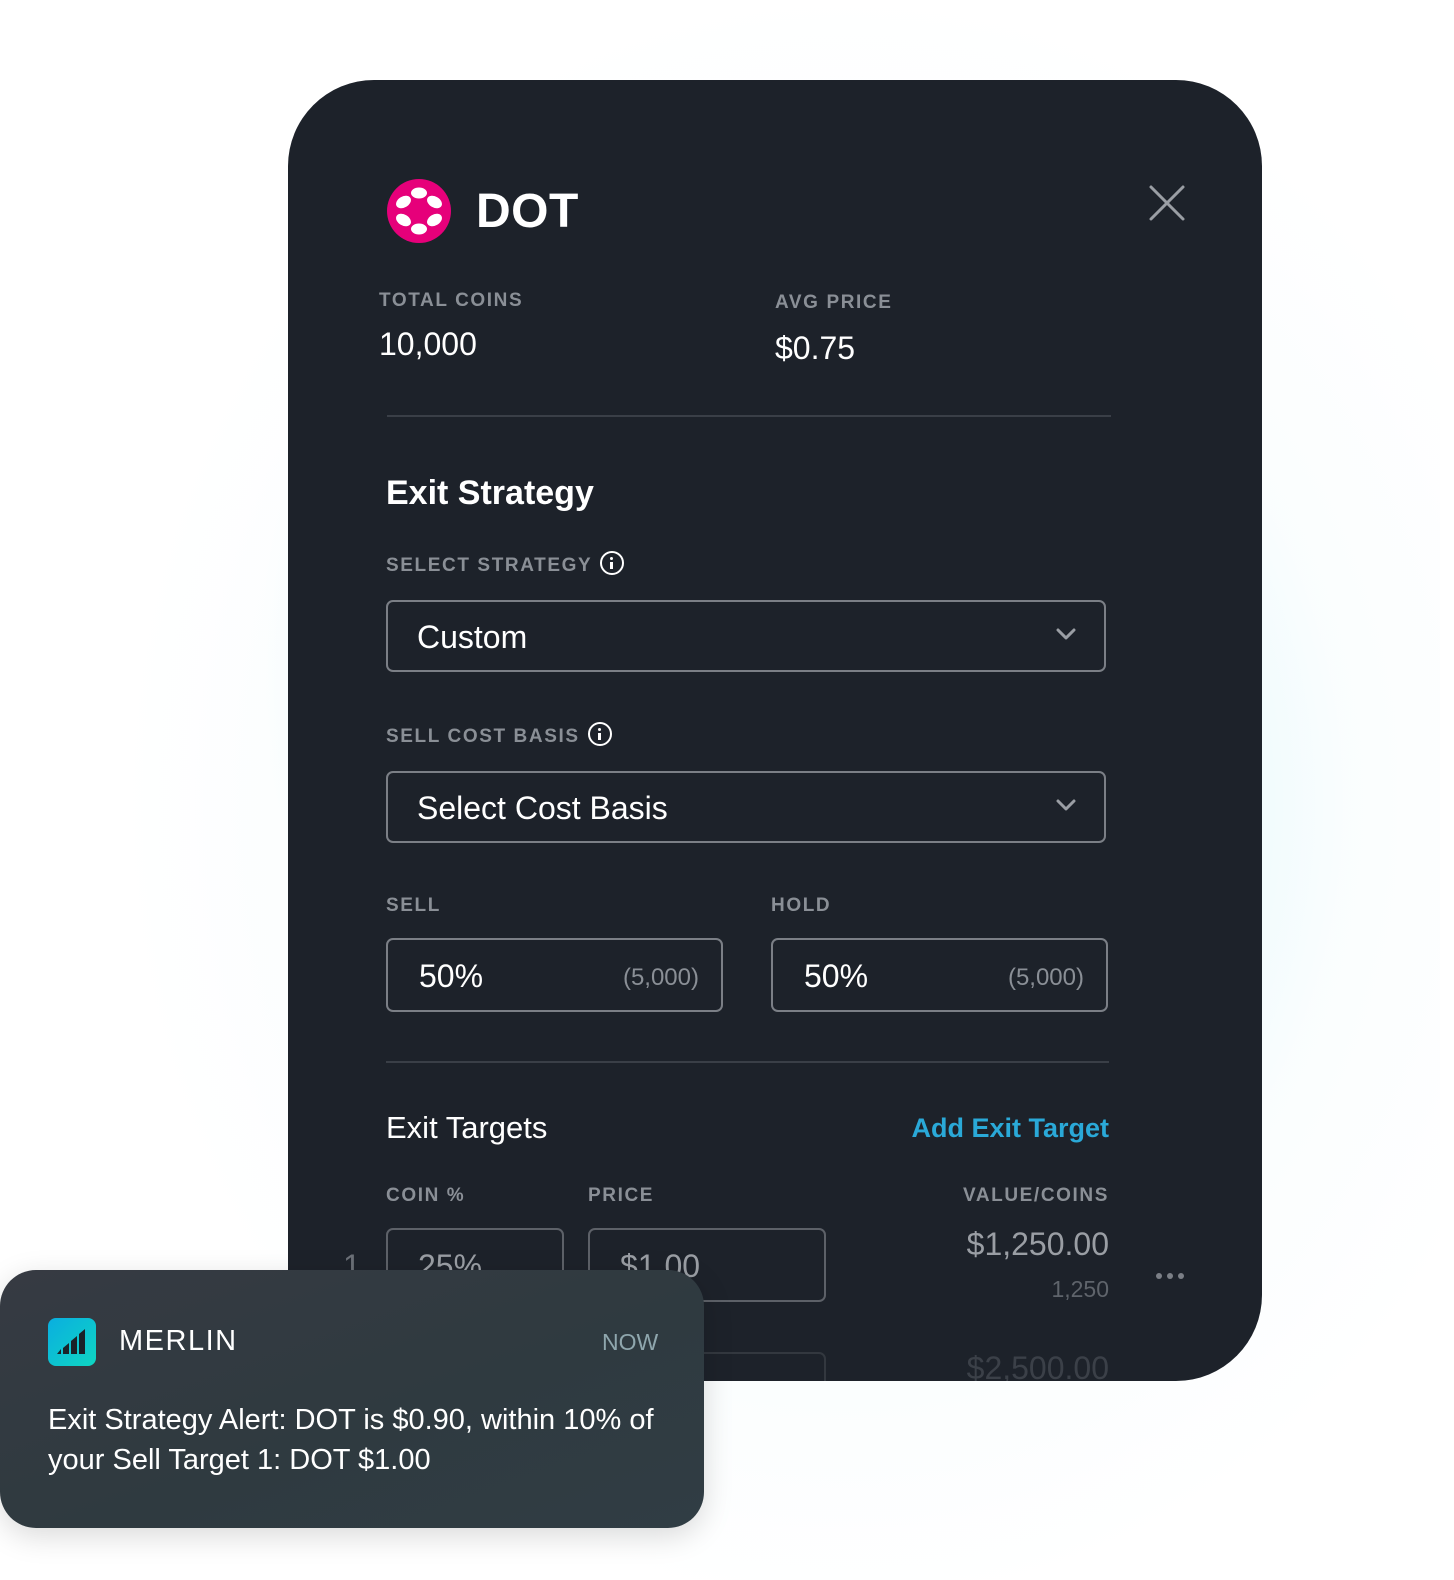  I want to click on column-header-price: PRICE, so click(621, 1195).